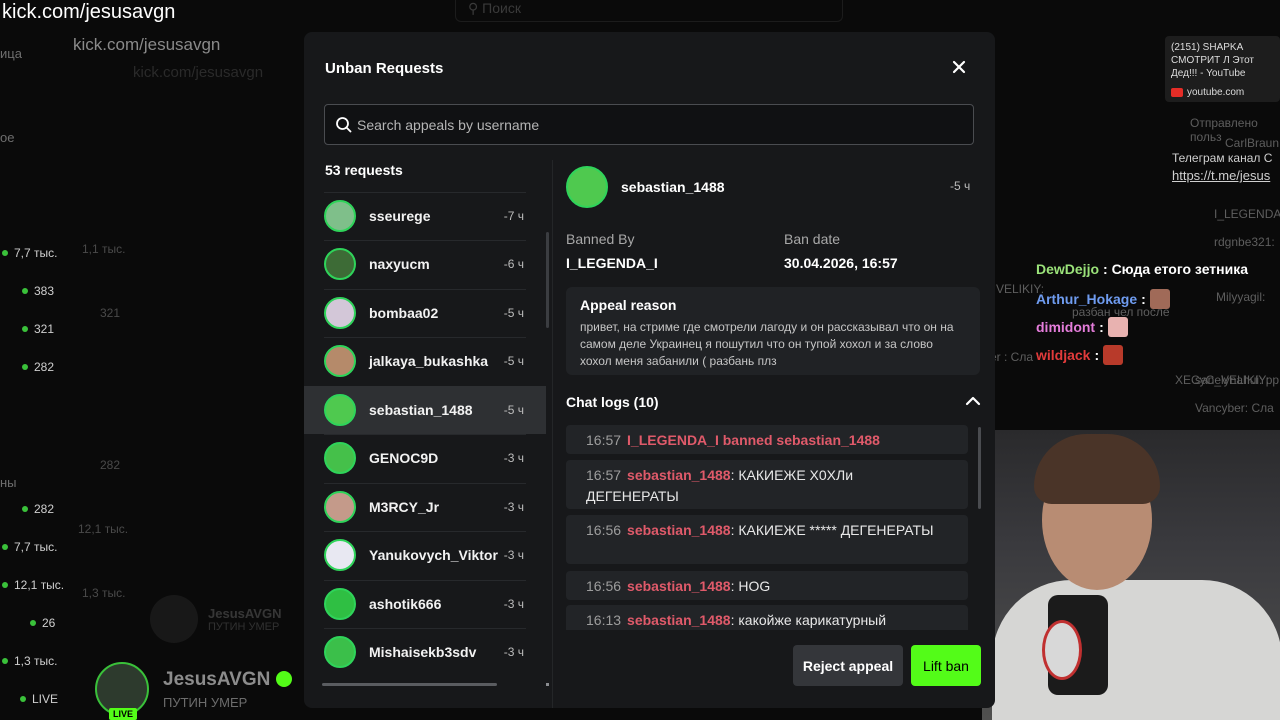 The width and height of the screenshot is (1280, 720). What do you see at coordinates (1097, 469) in the screenshot?
I see `streamer-hair` at bounding box center [1097, 469].